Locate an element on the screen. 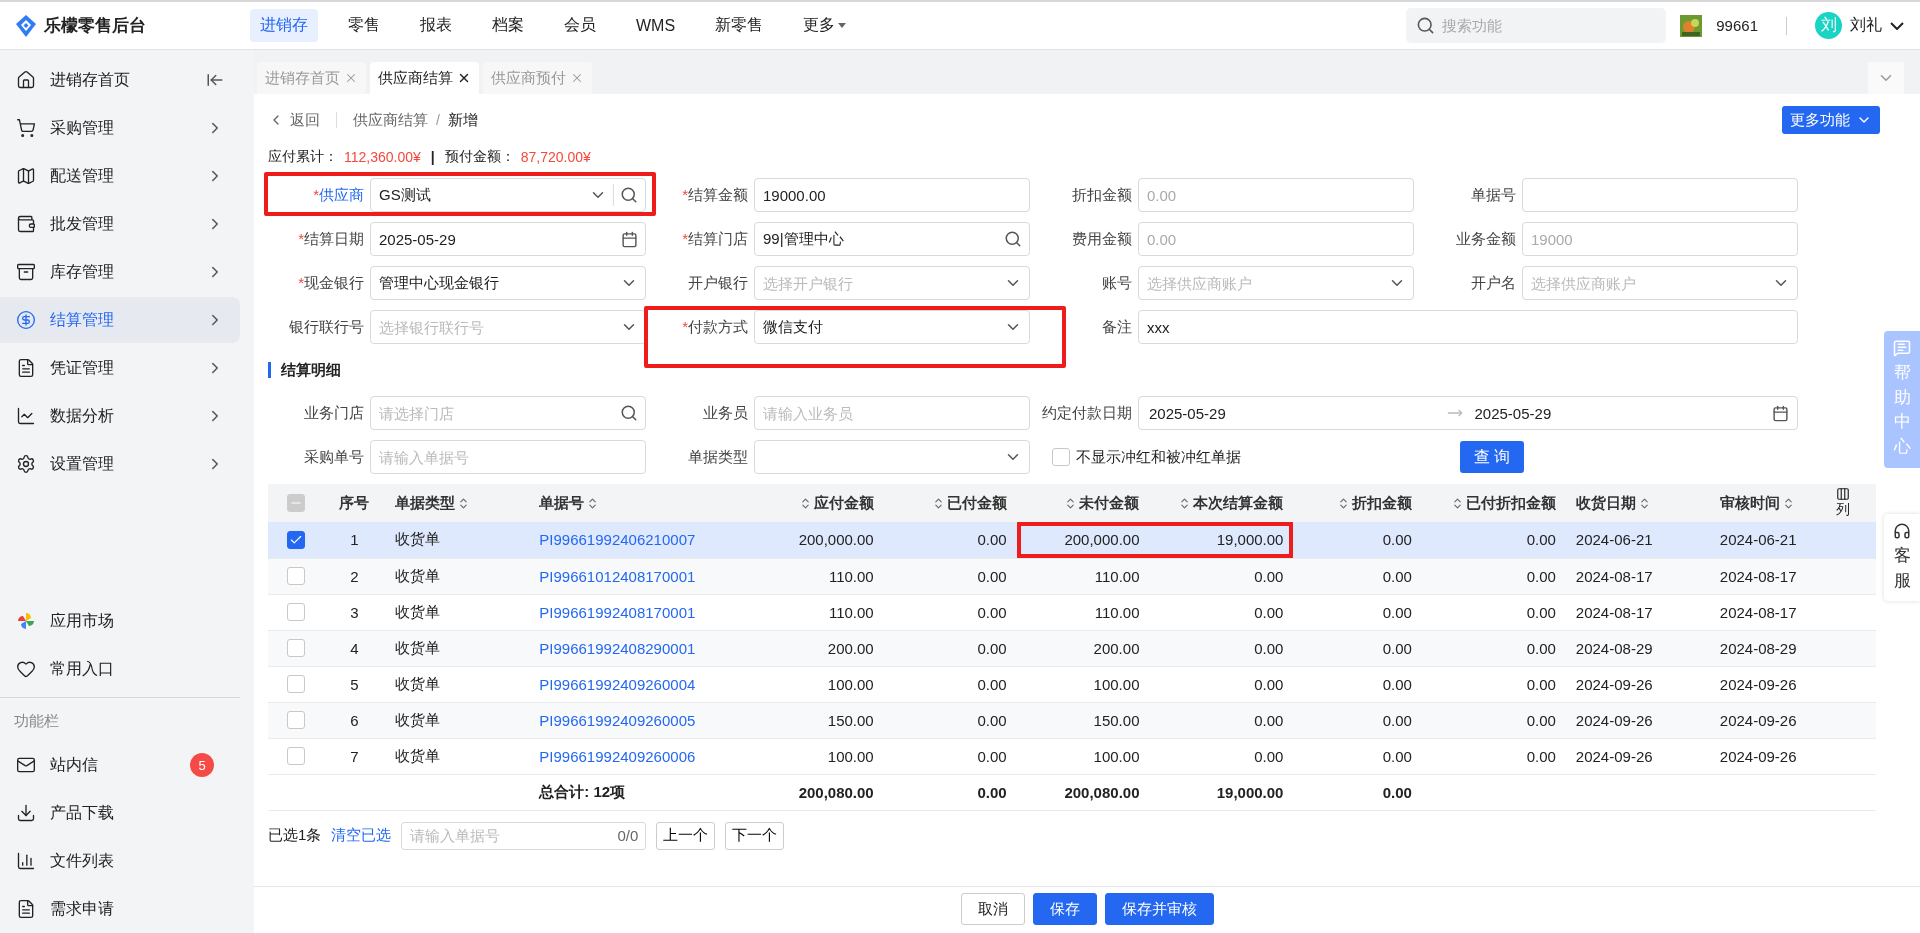 The height and width of the screenshot is (933, 1920). select-field: 微信支付 is located at coordinates (892, 327).